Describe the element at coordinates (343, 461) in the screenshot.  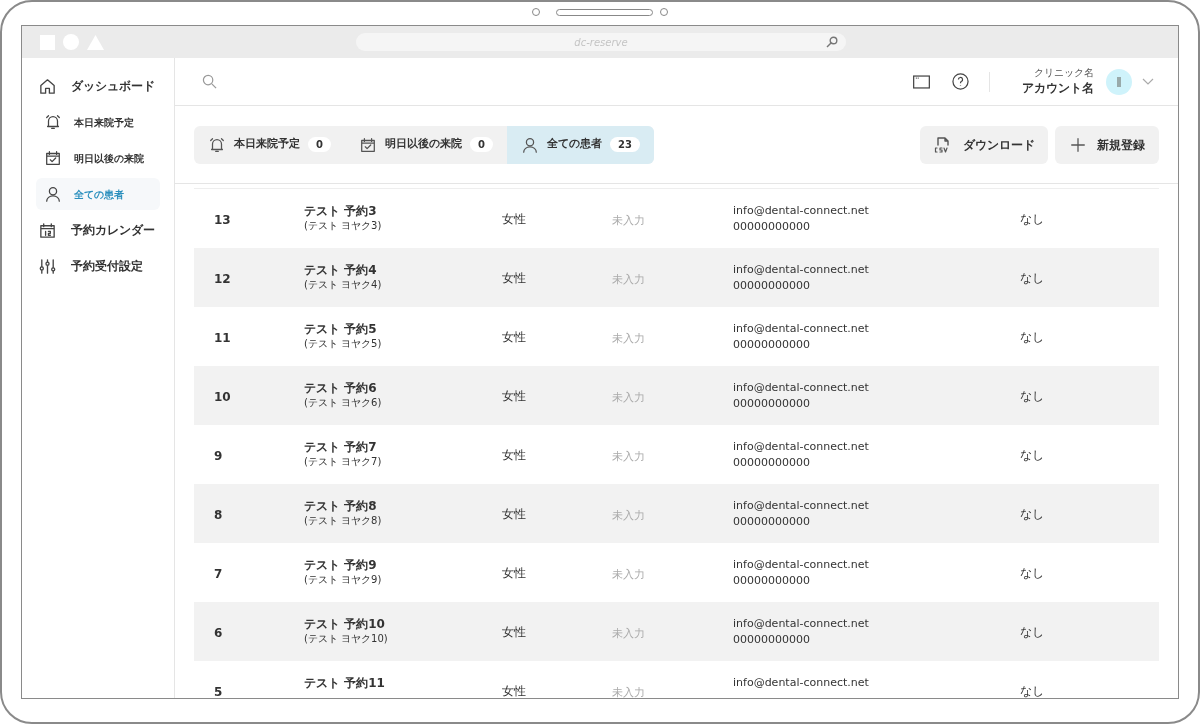
I see `patient-kana: (テスト ヨヤク7)` at that location.